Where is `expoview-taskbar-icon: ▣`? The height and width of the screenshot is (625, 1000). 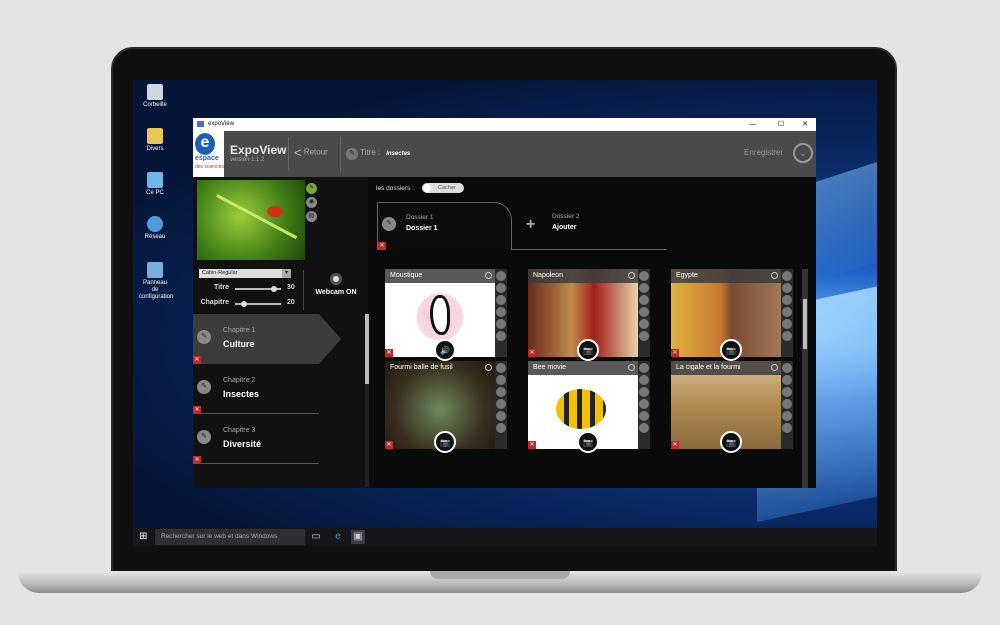
expoview-taskbar-icon: ▣ is located at coordinates (358, 537).